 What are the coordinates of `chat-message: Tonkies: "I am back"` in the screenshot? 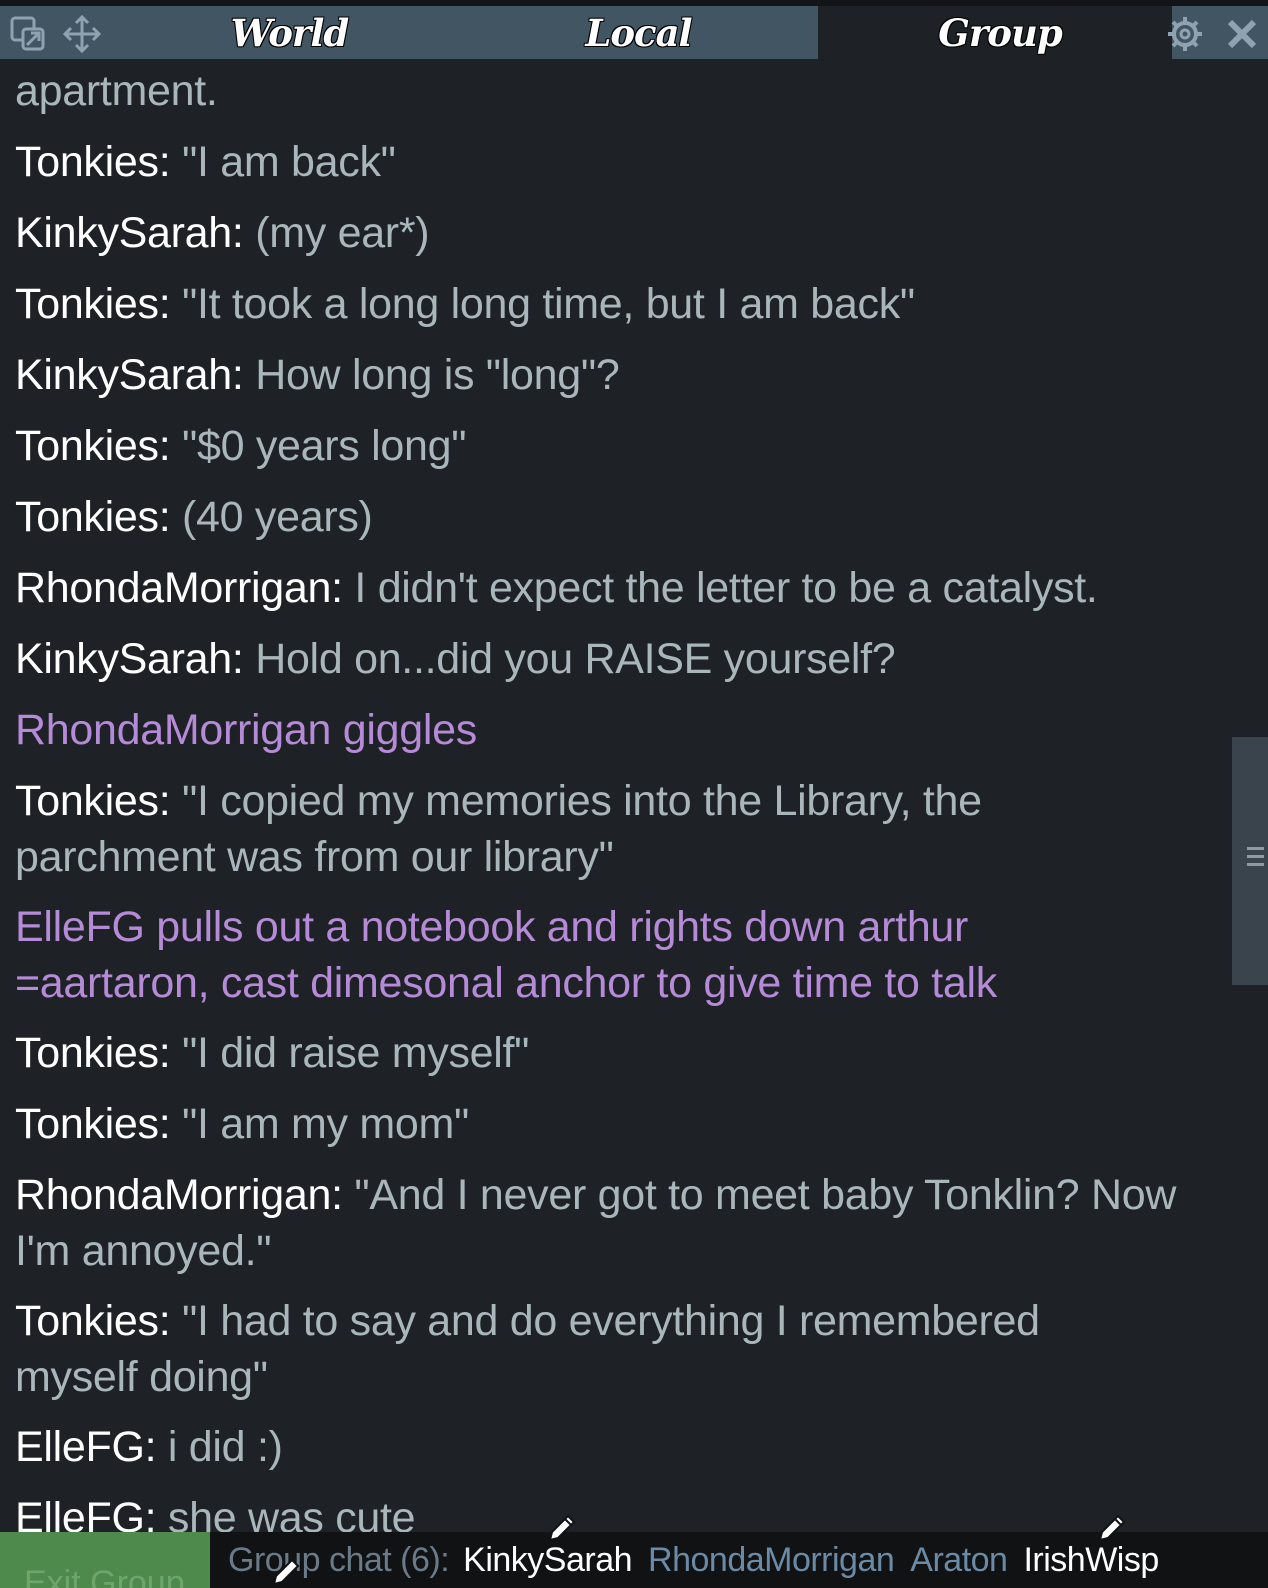 It's located at (615, 162).